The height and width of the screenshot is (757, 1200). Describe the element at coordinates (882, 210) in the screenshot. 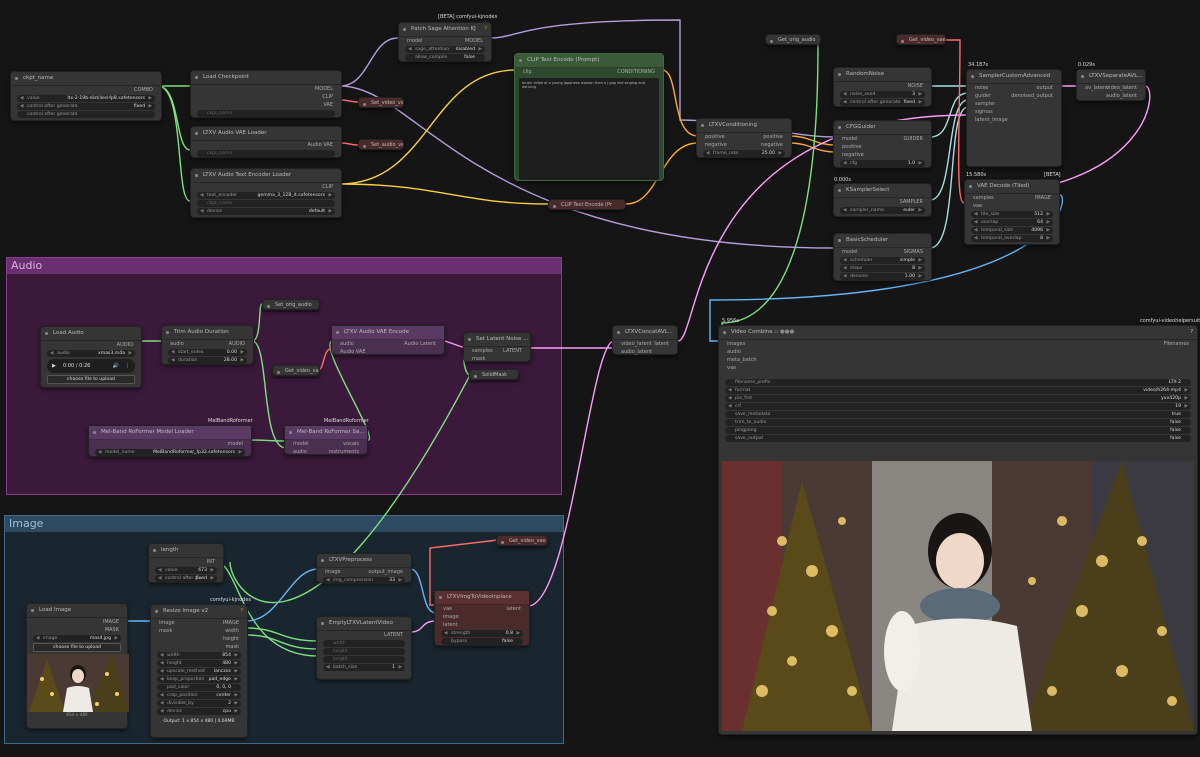

I see `sampler-name-widget: ◀ sampler_name euler ▶` at that location.